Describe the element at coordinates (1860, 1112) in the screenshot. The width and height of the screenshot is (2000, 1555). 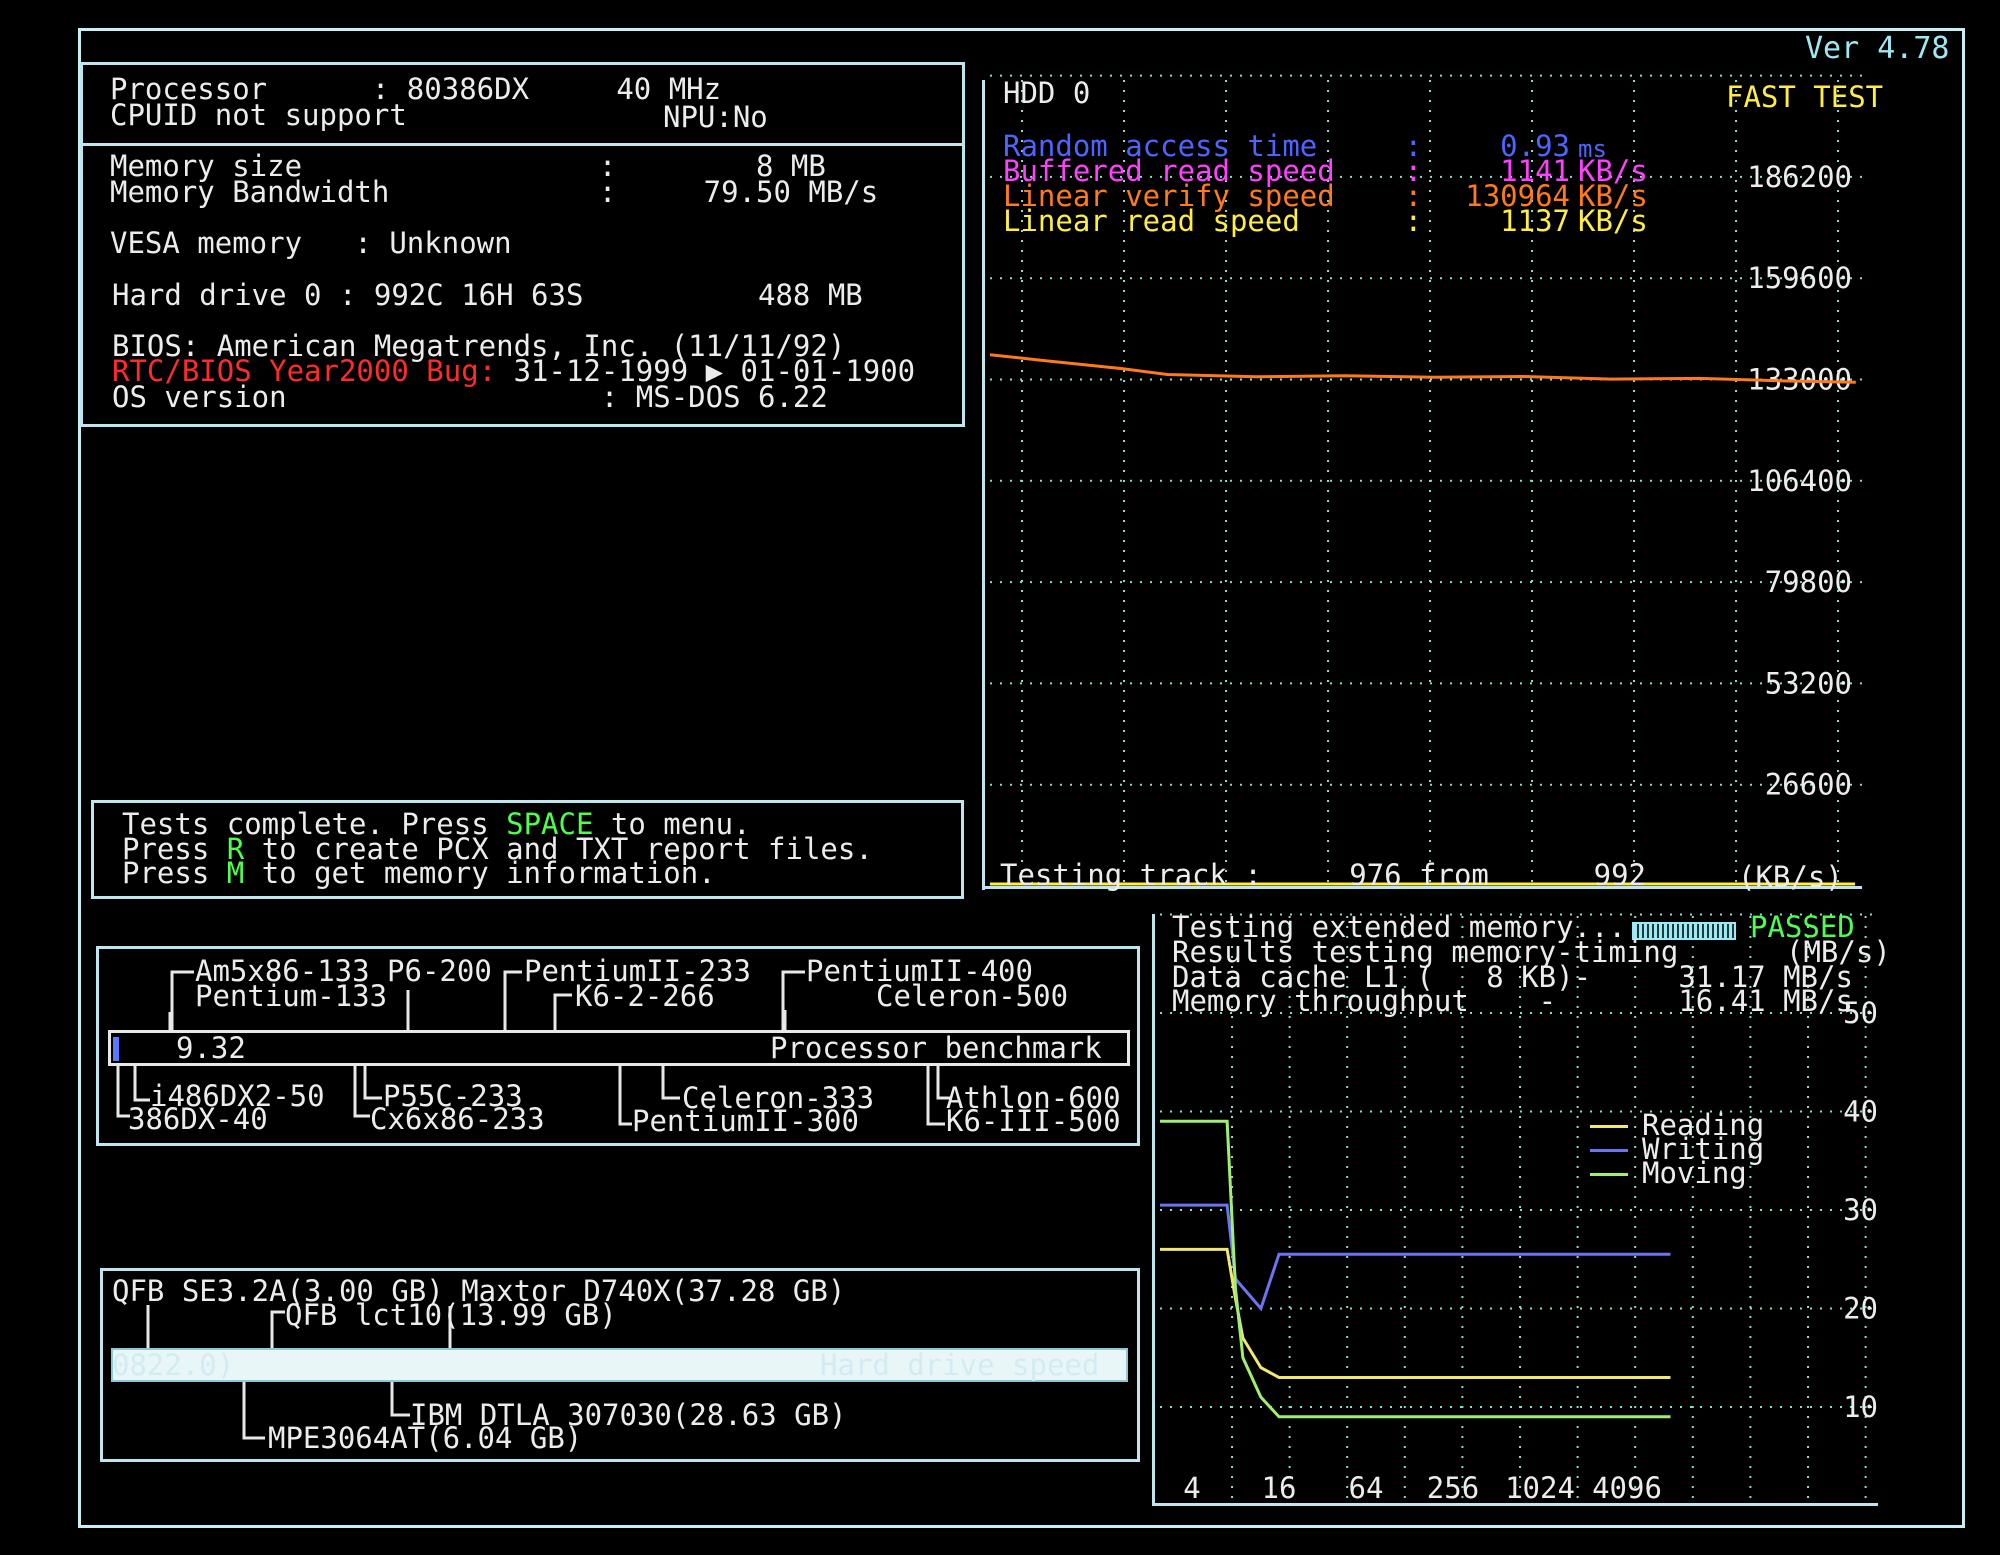
I see `mem-y-tick-label: 40` at that location.